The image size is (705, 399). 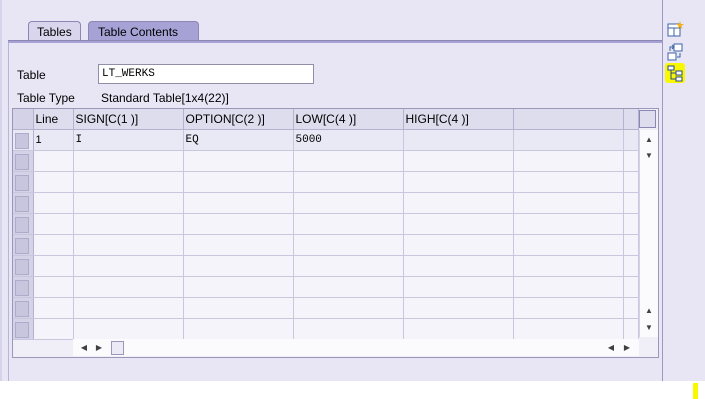 What do you see at coordinates (356, 347) in the screenshot?
I see `horizontal-scrollbar: ◀ ▶ ◀ ▶` at bounding box center [356, 347].